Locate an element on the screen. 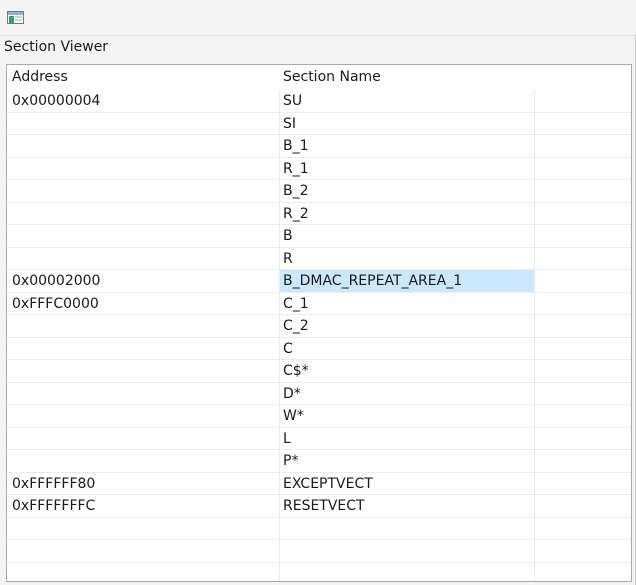  table-row: 0xFFFC0000 C_1 is located at coordinates (319, 304).